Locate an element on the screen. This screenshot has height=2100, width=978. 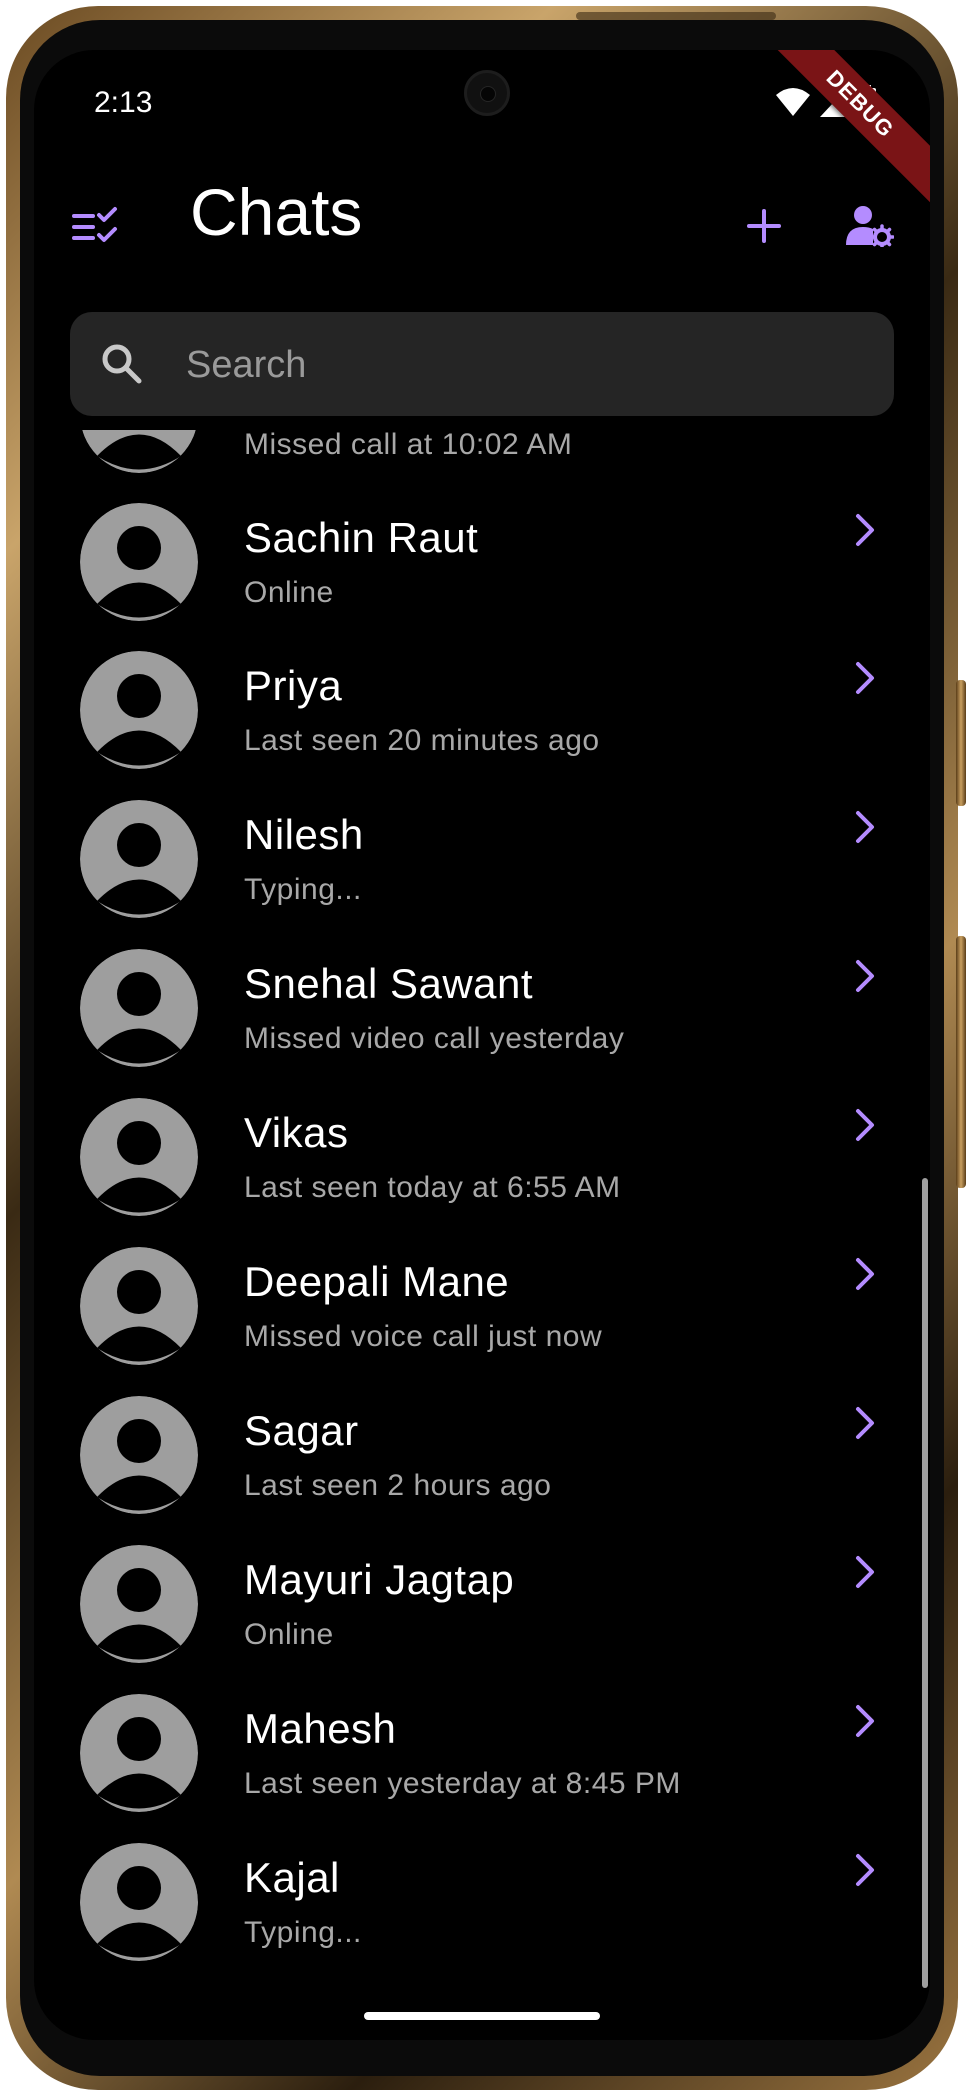
page-title: Chats is located at coordinates (276, 212).